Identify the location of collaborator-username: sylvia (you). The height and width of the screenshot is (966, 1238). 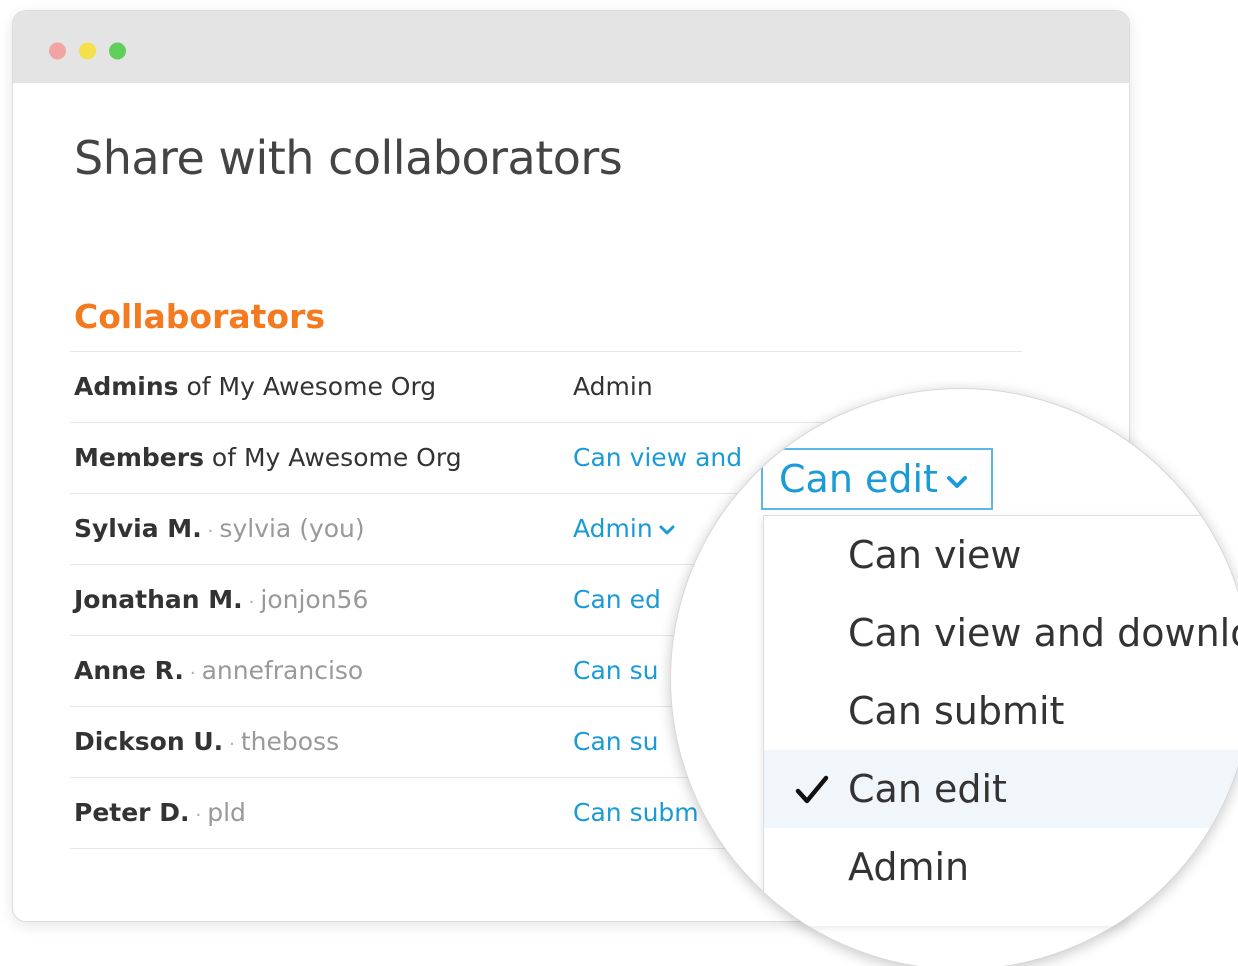
(292, 528).